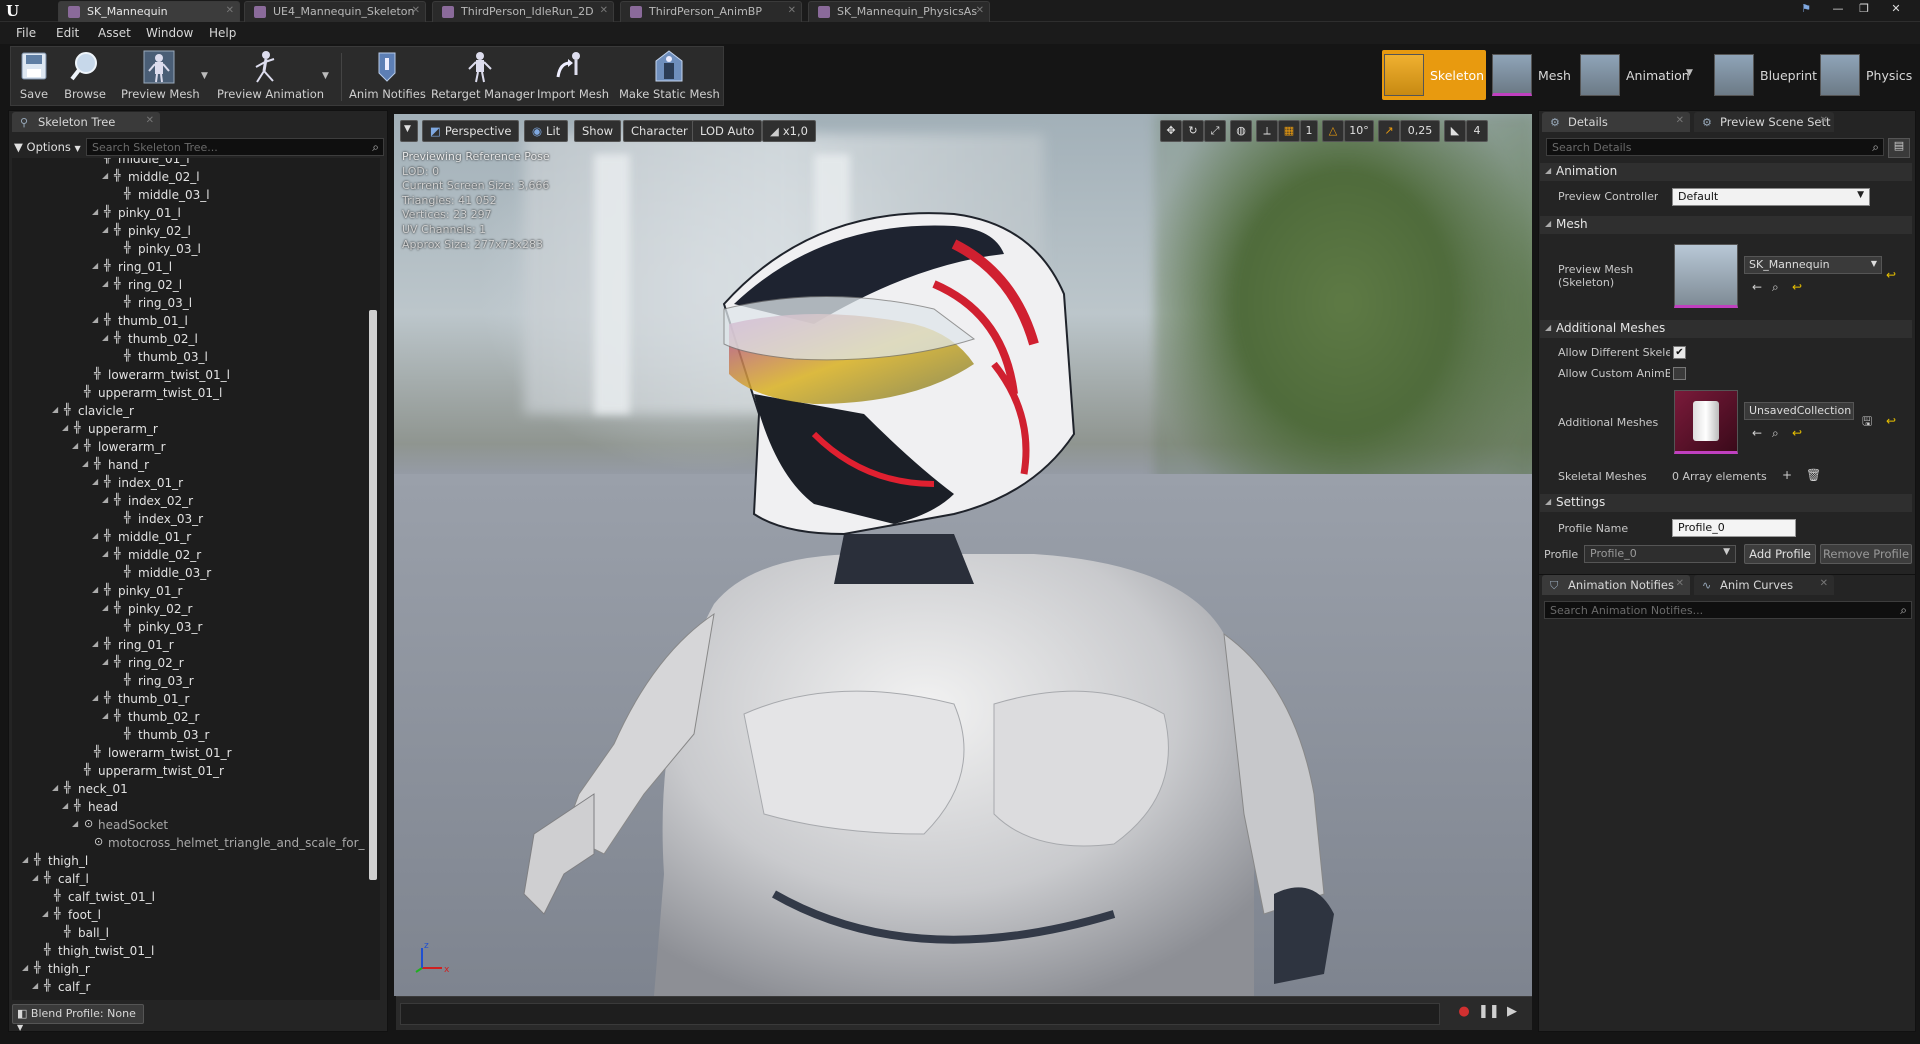 This screenshot has height=1044, width=1920. Describe the element at coordinates (270, 77) in the screenshot. I see `preview-animation-button: Preview Animation` at that location.